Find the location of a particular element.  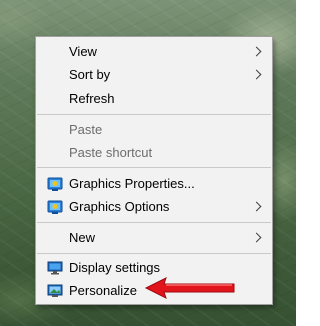

menu-item-paste-shortcut: Paste shortcut is located at coordinates (154, 152).